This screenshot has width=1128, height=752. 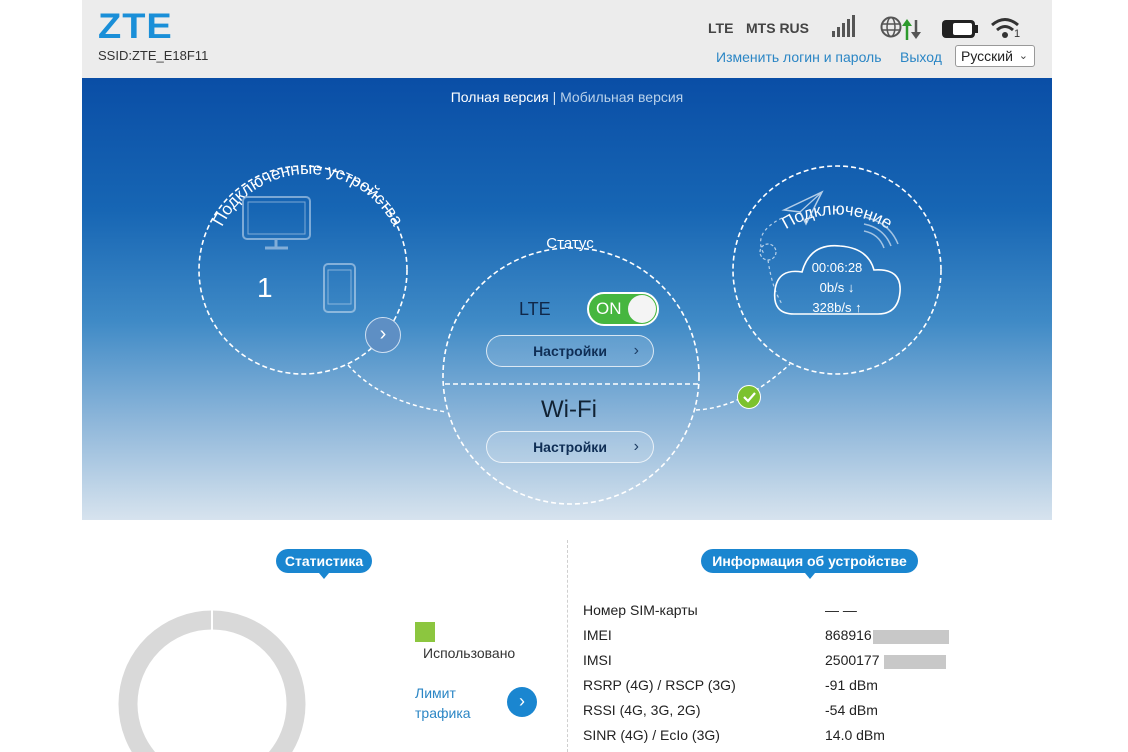 What do you see at coordinates (987, 56) in the screenshot?
I see `language-selected-value: Русский` at bounding box center [987, 56].